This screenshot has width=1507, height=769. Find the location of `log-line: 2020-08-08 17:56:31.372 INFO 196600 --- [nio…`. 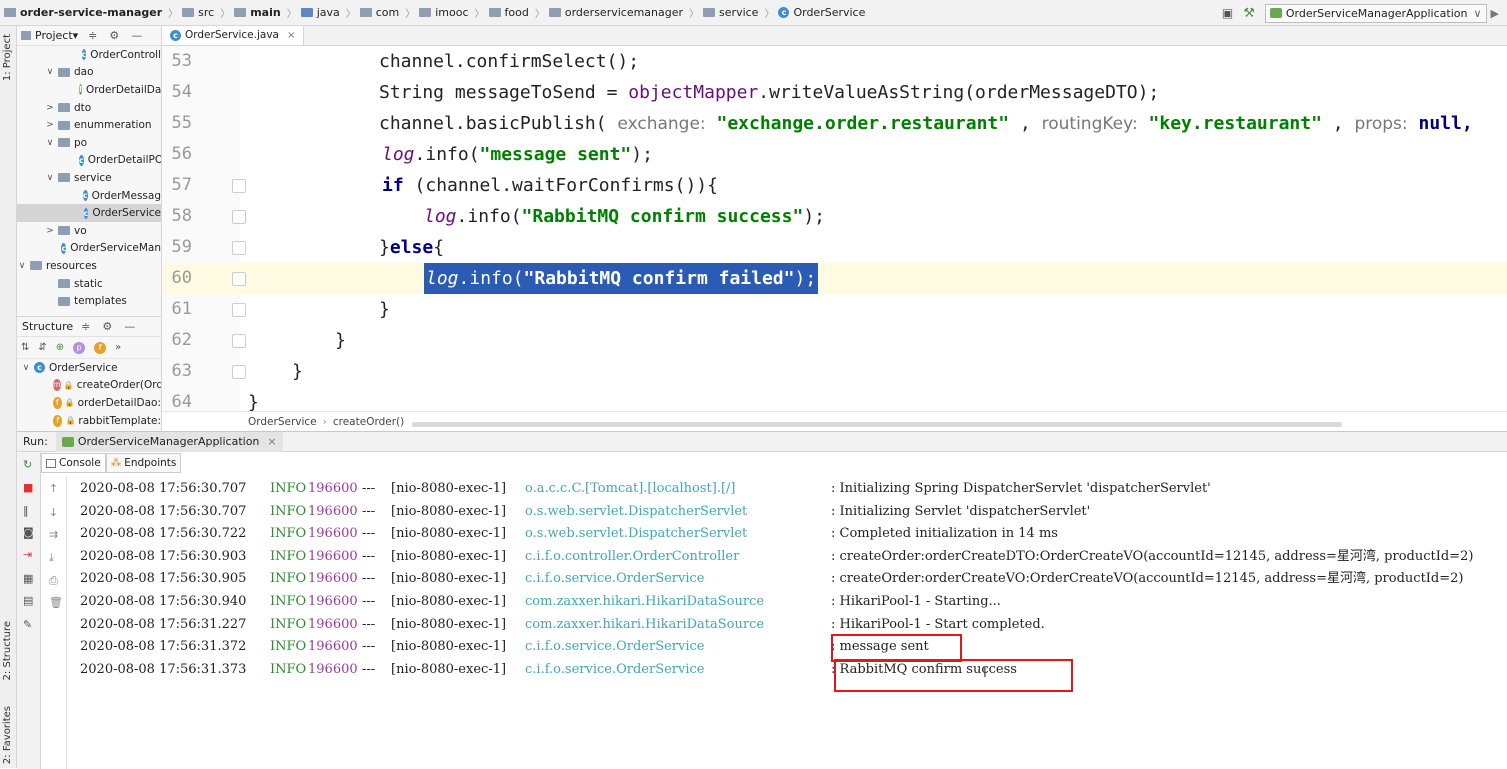

log-line: 2020-08-08 17:56:31.372 INFO 196600 --- [nio… is located at coordinates (787, 647).